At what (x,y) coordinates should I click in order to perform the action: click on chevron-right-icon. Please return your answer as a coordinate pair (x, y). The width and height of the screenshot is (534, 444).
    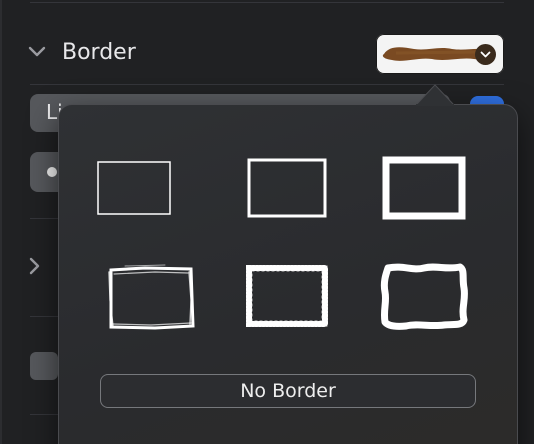
    Looking at the image, I should click on (35, 268).